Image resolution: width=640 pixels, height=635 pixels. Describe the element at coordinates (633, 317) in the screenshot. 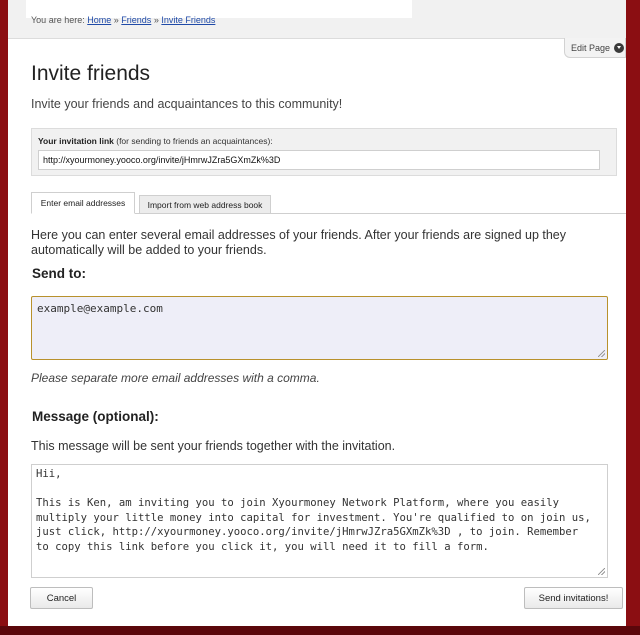

I see `background-edge-right` at that location.